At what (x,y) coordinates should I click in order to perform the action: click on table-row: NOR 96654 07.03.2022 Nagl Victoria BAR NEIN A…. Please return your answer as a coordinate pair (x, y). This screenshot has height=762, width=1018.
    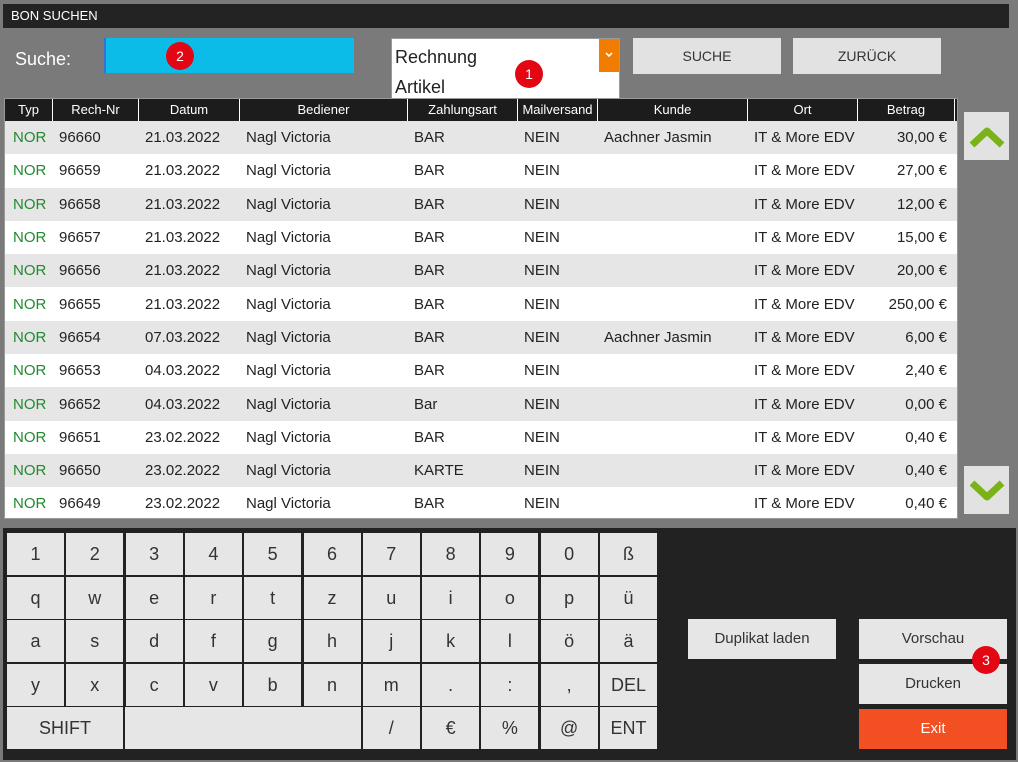
    Looking at the image, I should click on (481, 337).